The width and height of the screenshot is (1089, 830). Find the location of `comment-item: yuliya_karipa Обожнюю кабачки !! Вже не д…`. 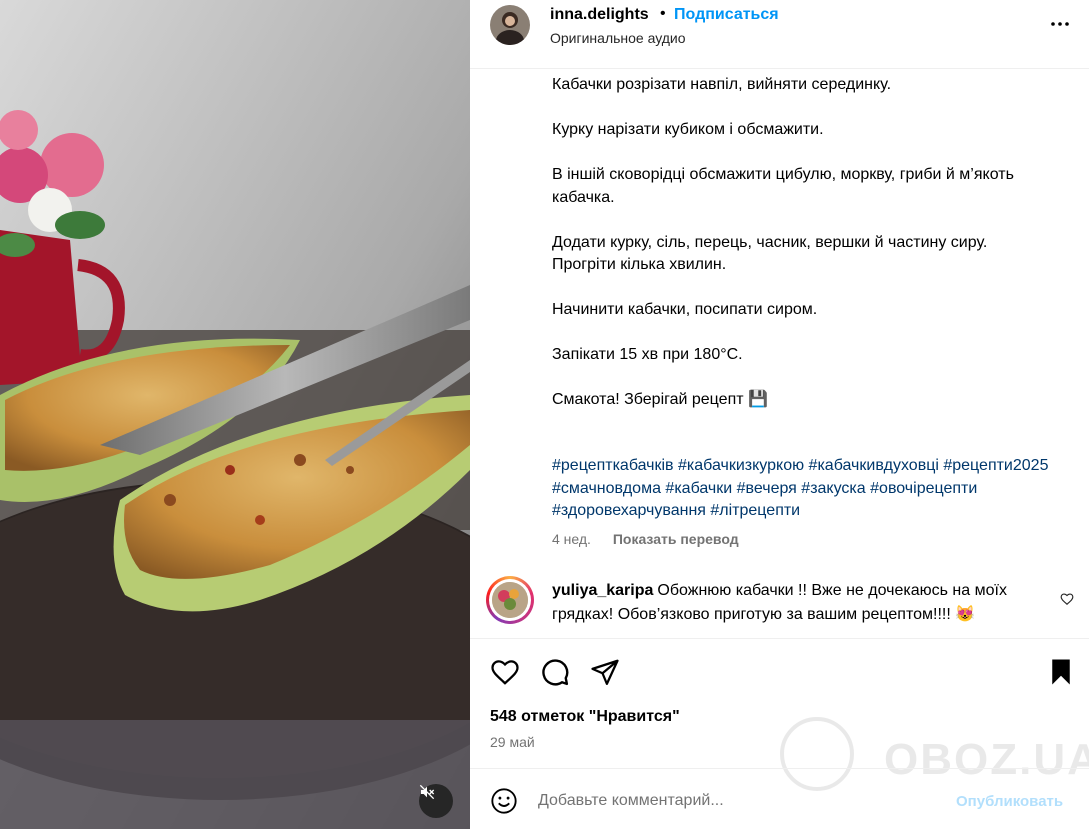

comment-item: yuliya_karipa Обожнюю кабачки !! Вже не д… is located at coordinates (779, 605).